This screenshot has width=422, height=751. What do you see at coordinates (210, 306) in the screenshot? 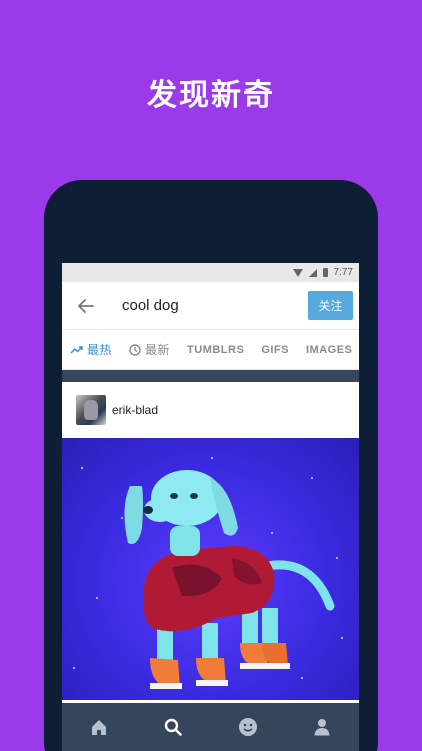
I see `search-bar: cool dog 关注` at bounding box center [210, 306].